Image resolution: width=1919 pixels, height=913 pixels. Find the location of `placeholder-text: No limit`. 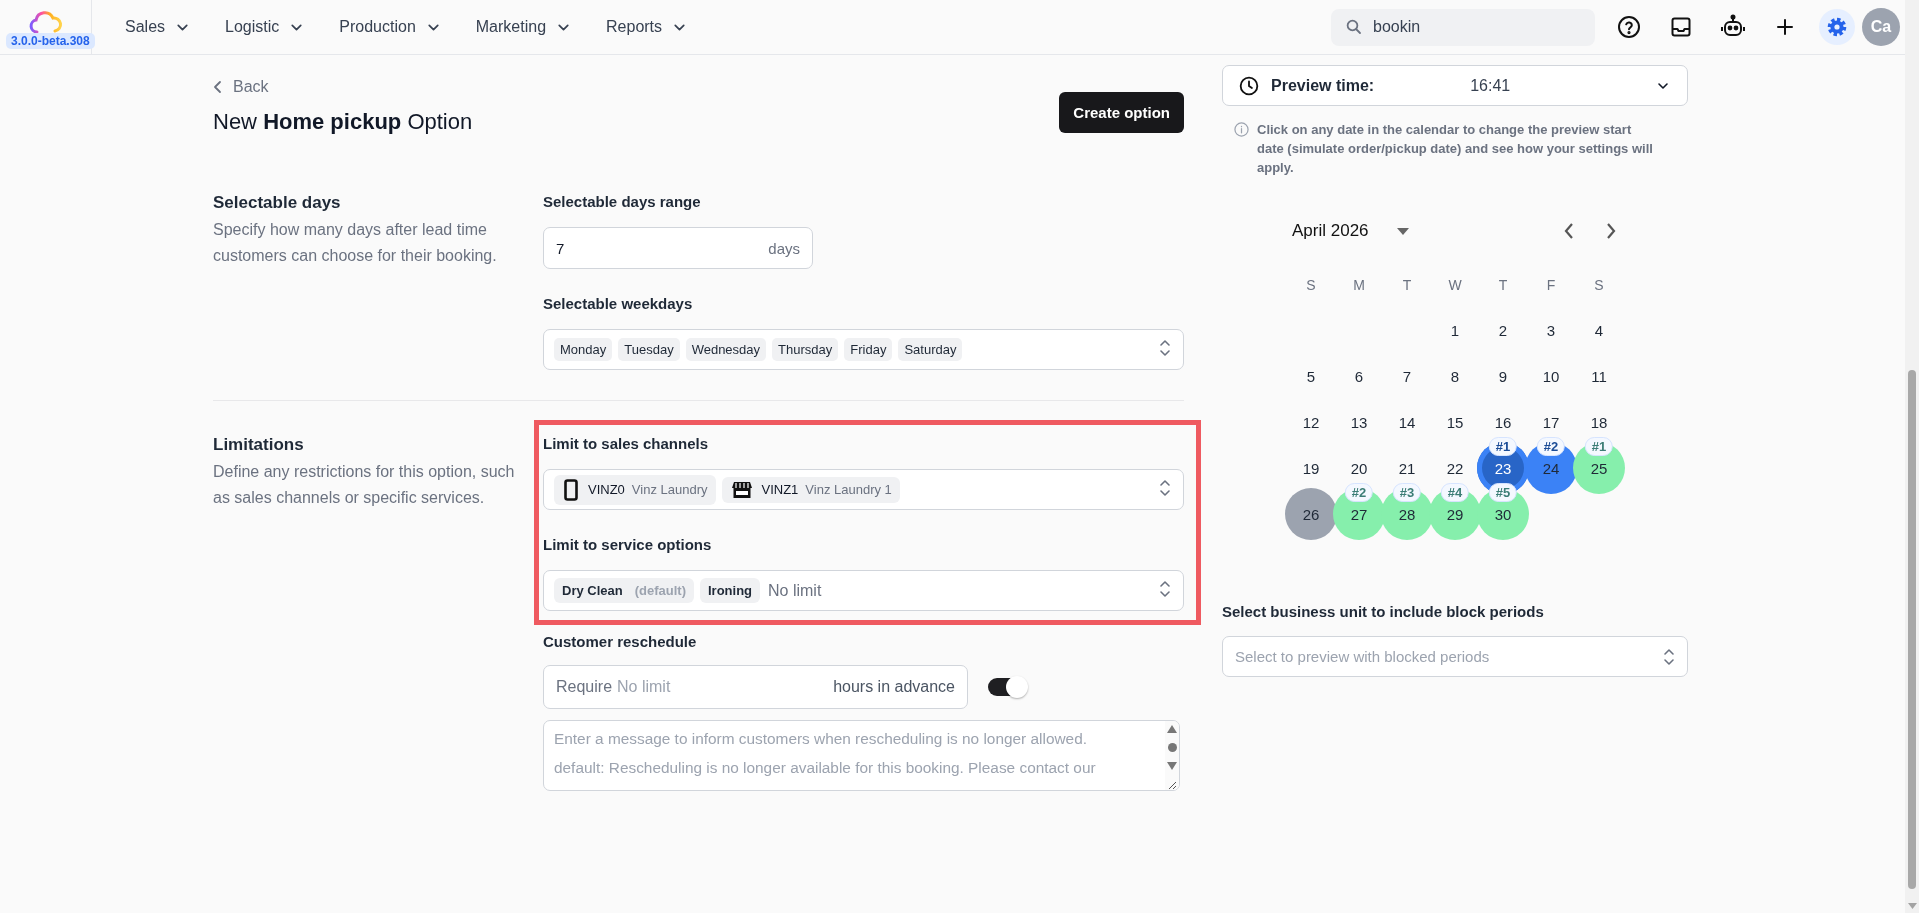

placeholder-text: No limit is located at coordinates (795, 590).